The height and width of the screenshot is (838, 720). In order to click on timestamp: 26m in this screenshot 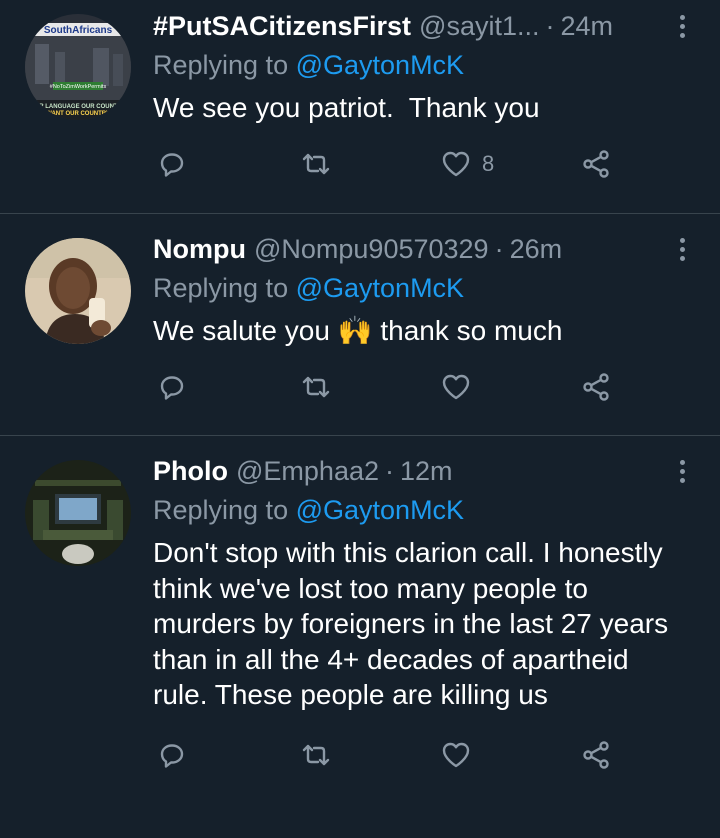, I will do `click(536, 249)`.